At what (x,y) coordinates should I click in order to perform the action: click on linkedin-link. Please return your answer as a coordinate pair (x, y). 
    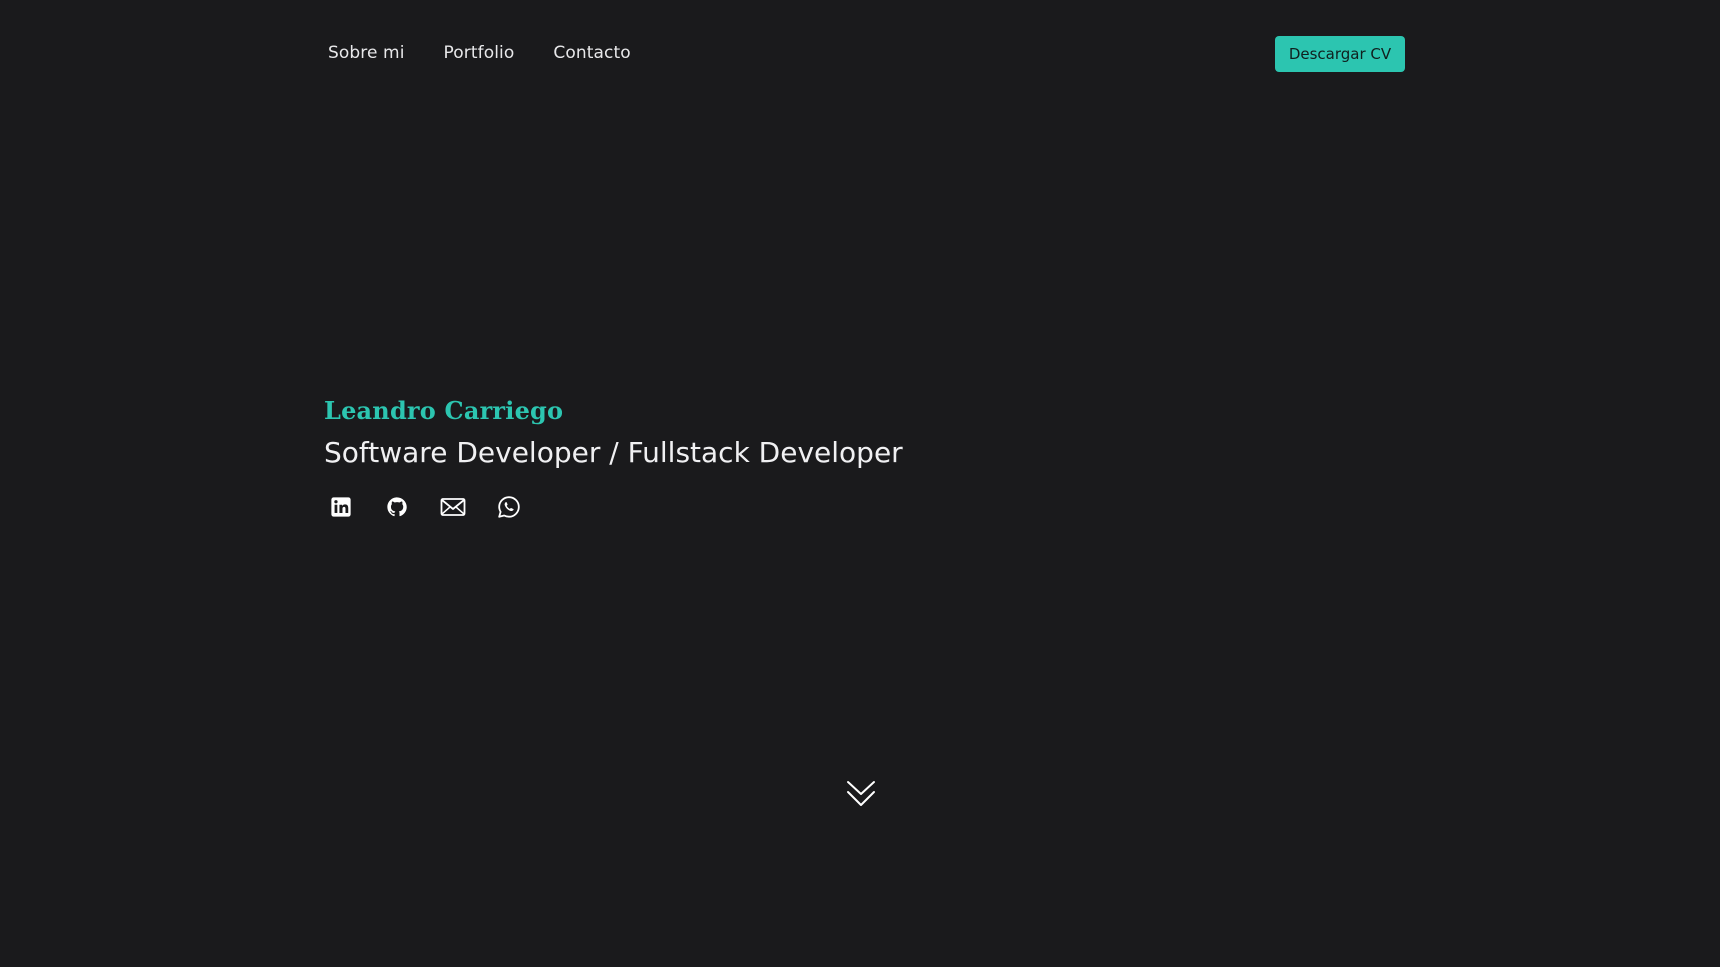
    Looking at the image, I should click on (341, 507).